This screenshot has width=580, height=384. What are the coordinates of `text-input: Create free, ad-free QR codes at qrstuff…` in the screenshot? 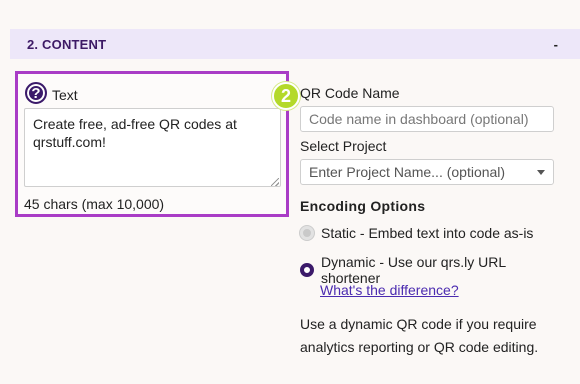 It's located at (152, 147).